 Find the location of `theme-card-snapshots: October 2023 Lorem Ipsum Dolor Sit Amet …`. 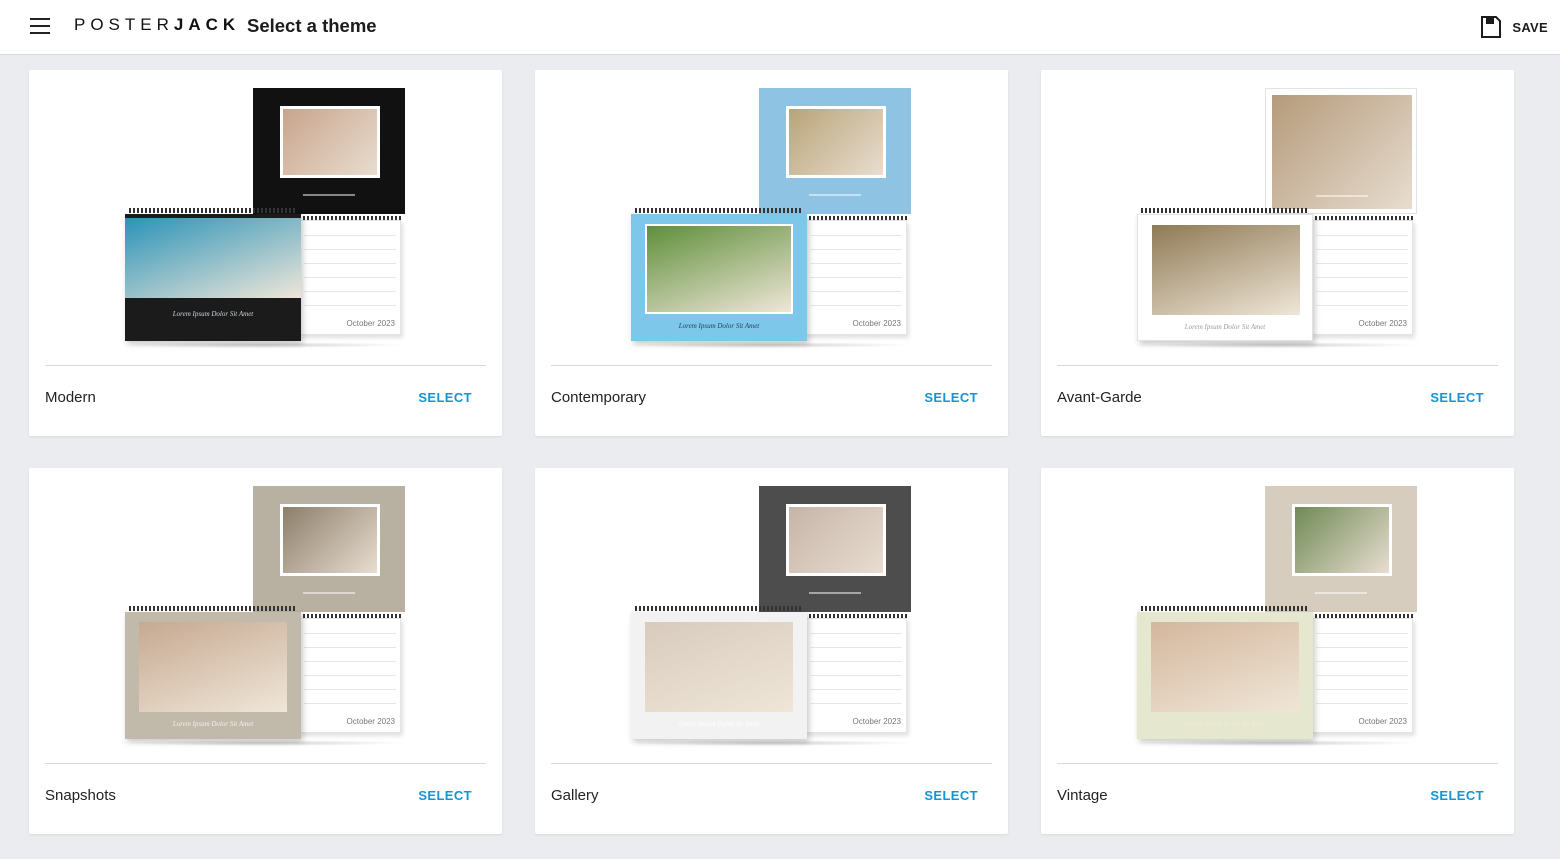

theme-card-snapshots: October 2023 Lorem Ipsum Dolor Sit Amet … is located at coordinates (265, 651).